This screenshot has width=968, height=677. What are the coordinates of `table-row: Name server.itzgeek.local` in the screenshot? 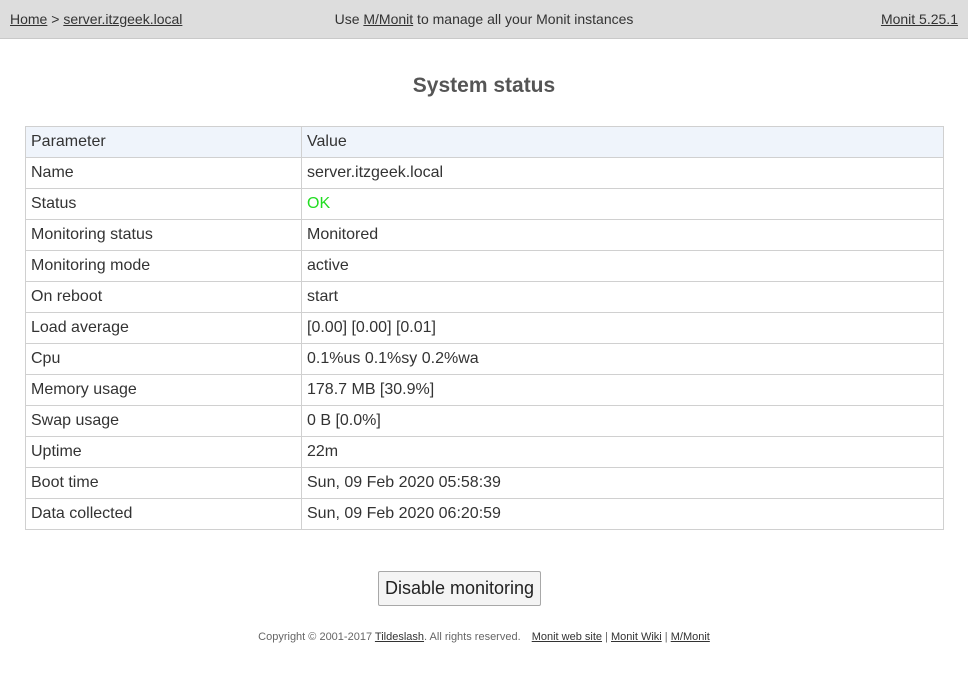 It's located at (484, 173).